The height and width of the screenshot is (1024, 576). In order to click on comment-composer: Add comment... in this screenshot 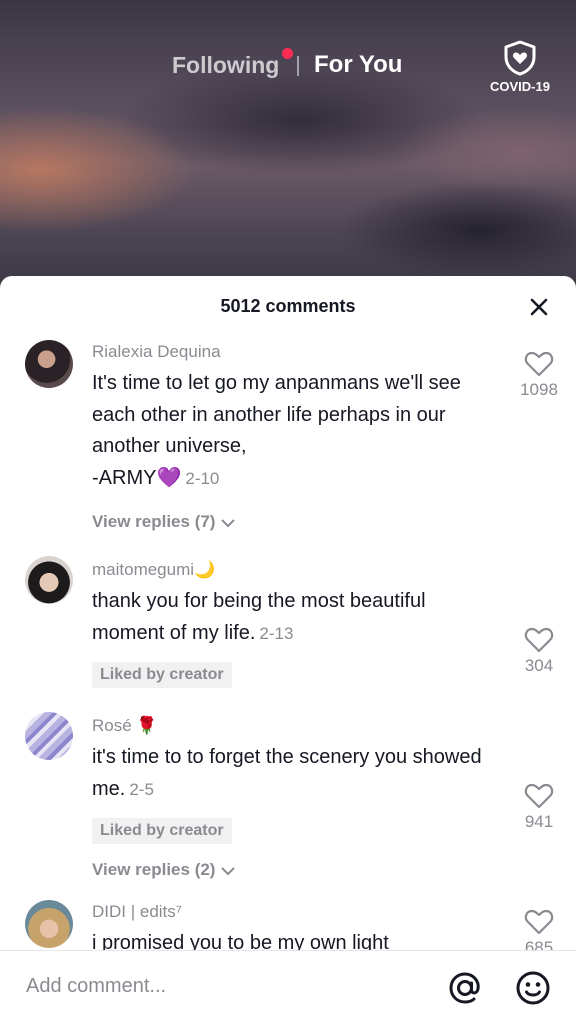, I will do `click(288, 987)`.